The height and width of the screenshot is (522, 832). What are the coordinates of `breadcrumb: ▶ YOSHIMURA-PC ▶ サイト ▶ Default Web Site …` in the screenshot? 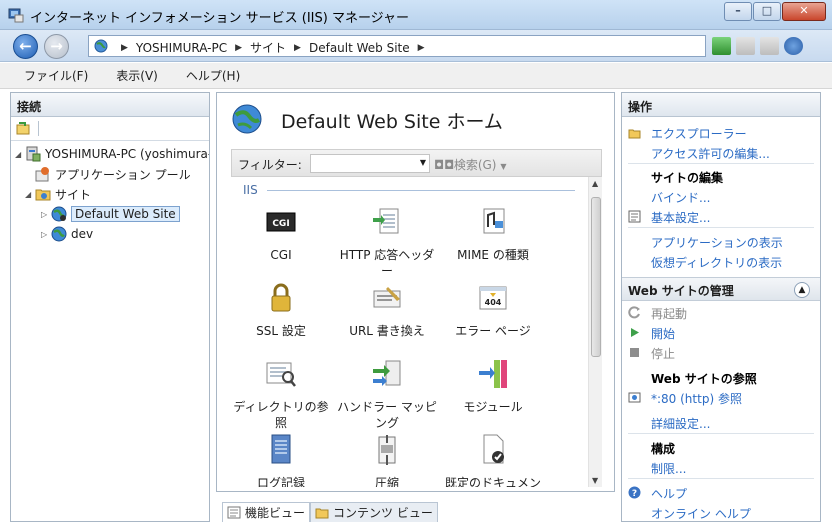 It's located at (273, 47).